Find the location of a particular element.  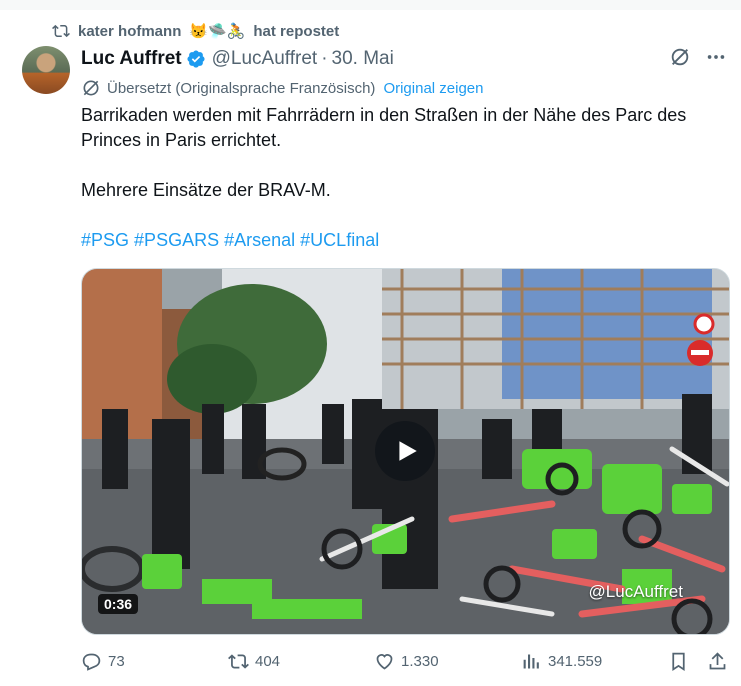

repost-user-emojis: 😾🛸🚴 is located at coordinates (217, 31).